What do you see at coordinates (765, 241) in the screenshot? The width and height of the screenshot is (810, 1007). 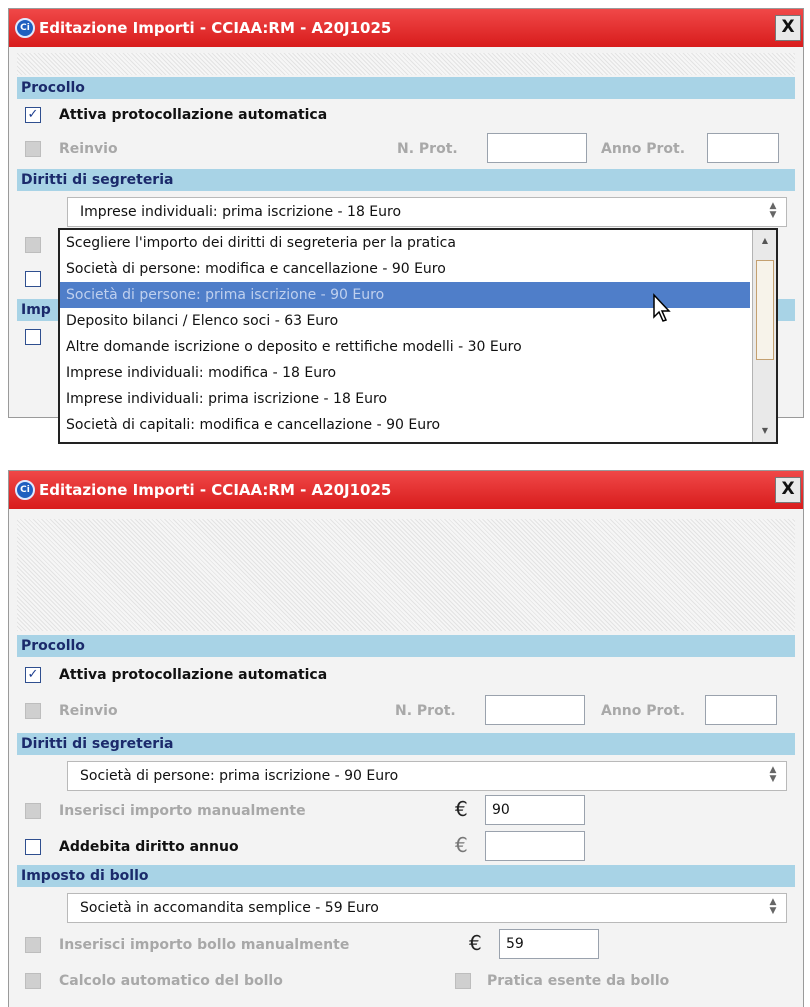 I see `scroll-up-icon: ▲` at bounding box center [765, 241].